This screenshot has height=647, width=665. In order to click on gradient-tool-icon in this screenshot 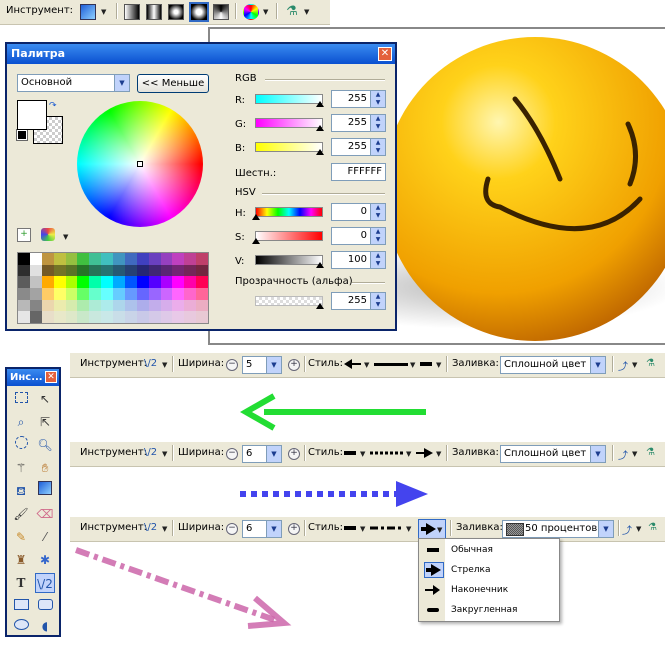, I will do `click(88, 12)`.